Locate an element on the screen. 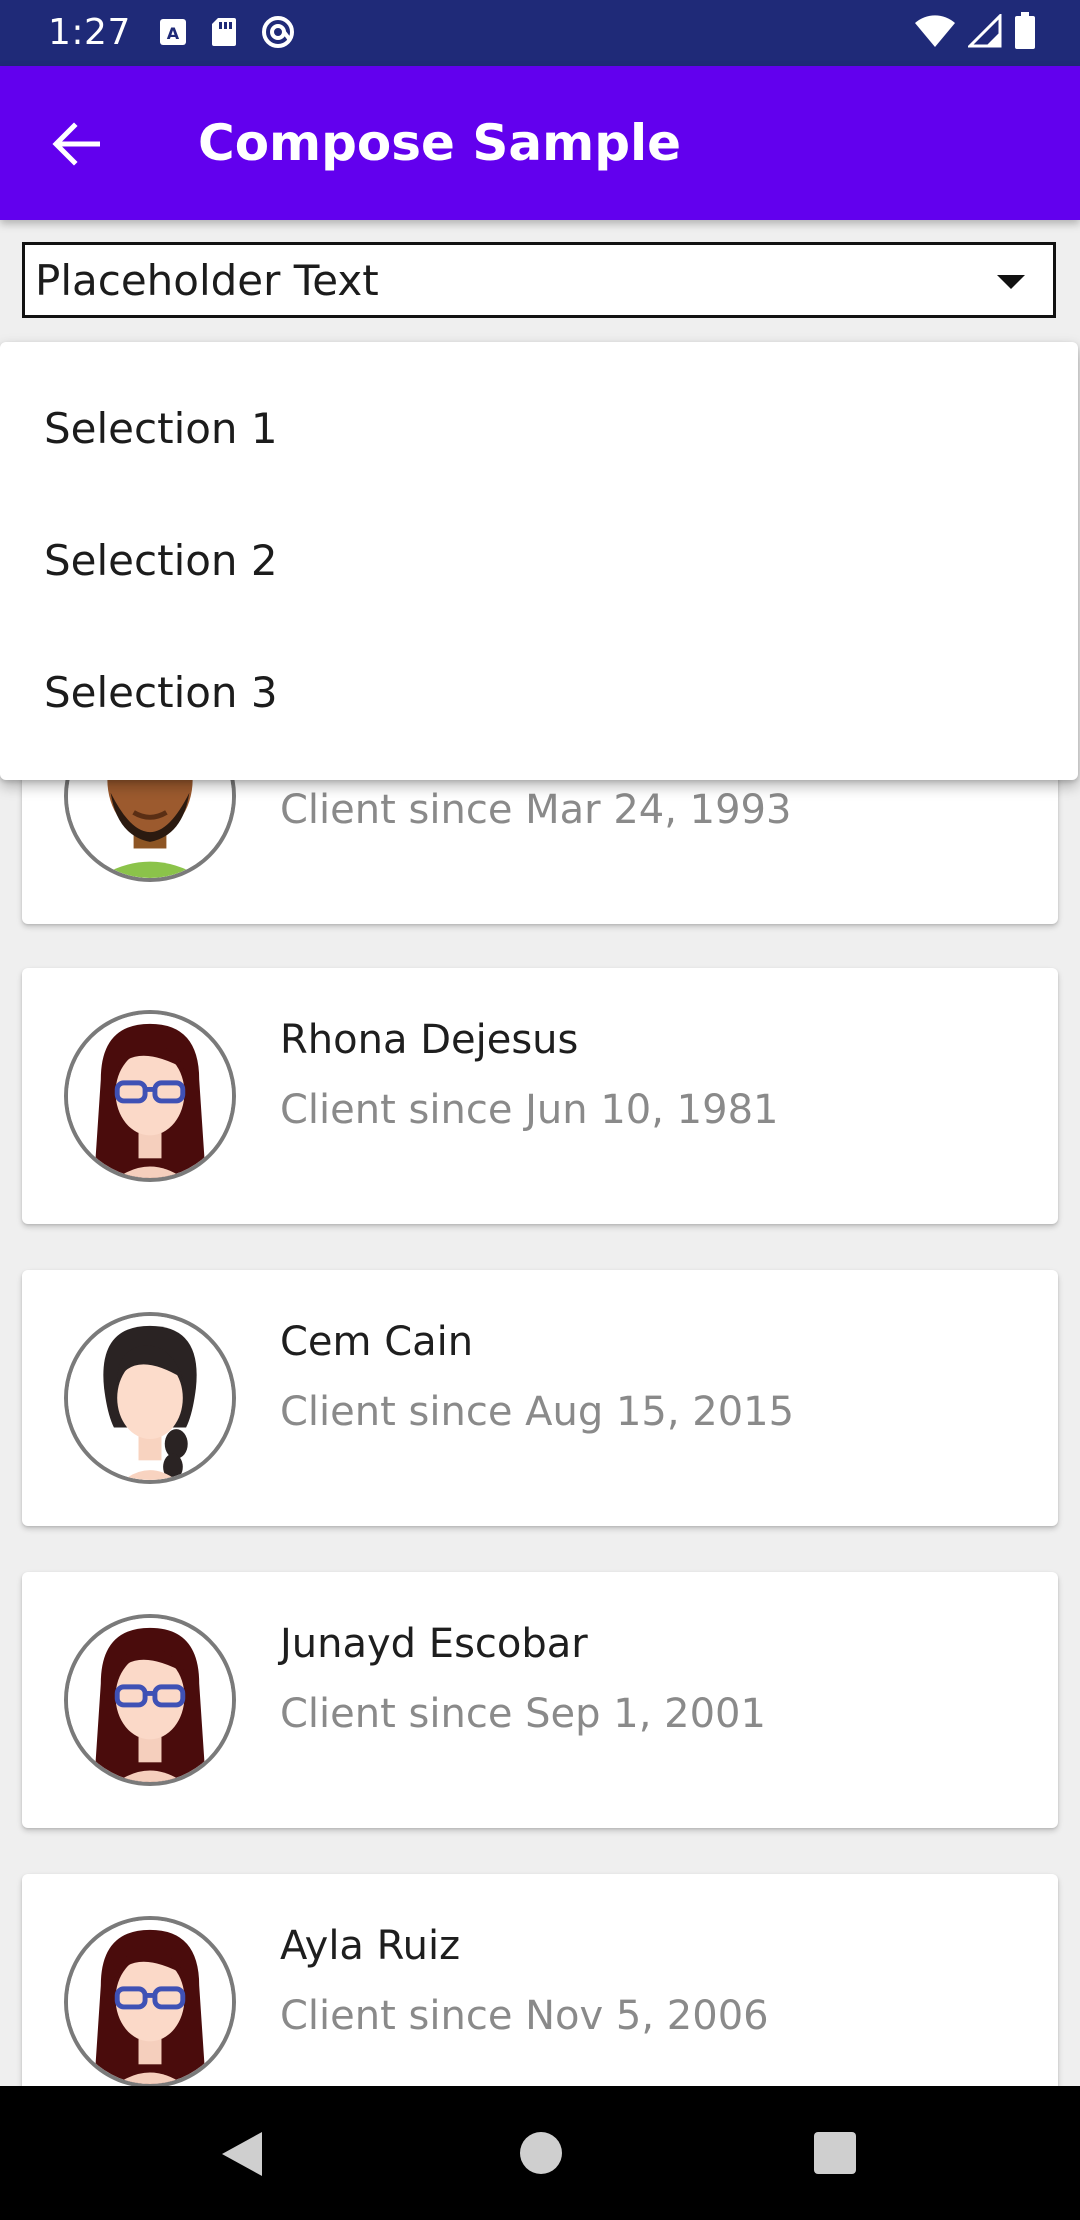 The height and width of the screenshot is (2220, 1080). status-icons-left: A is located at coordinates (227, 34).